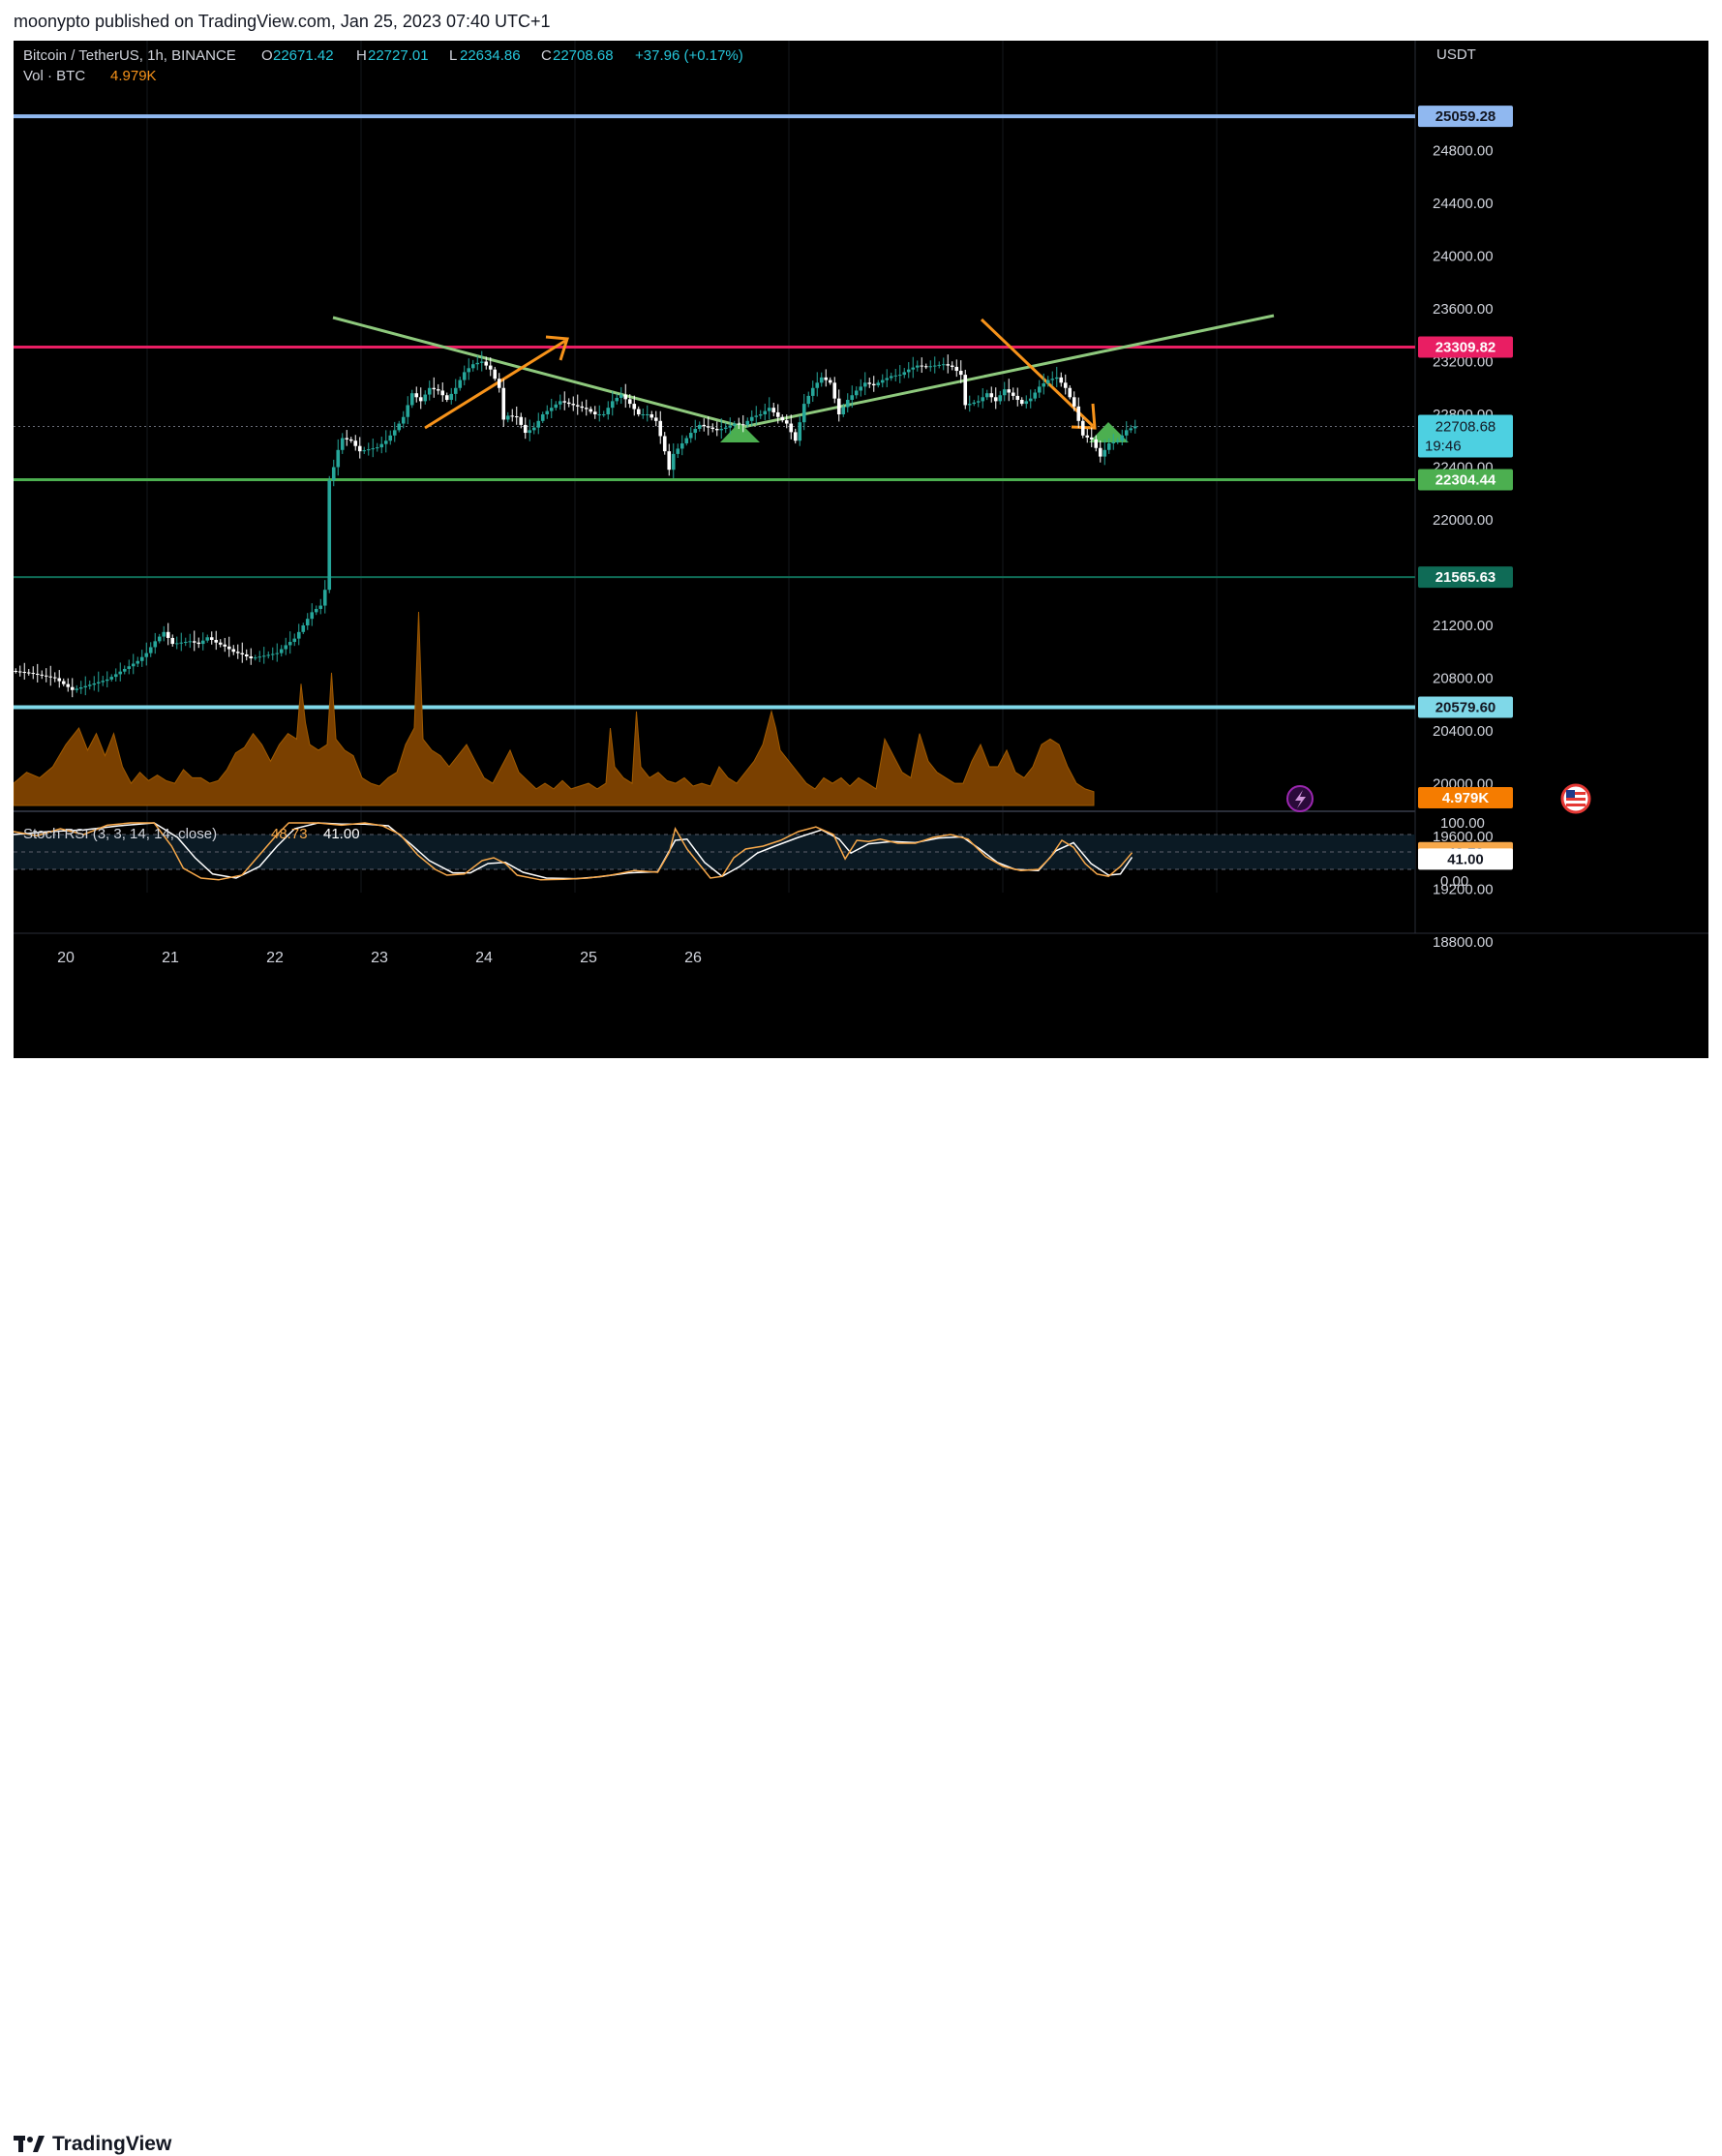  Describe the element at coordinates (1463, 679) in the screenshot. I see `price-tick-label: 20800.00` at that location.